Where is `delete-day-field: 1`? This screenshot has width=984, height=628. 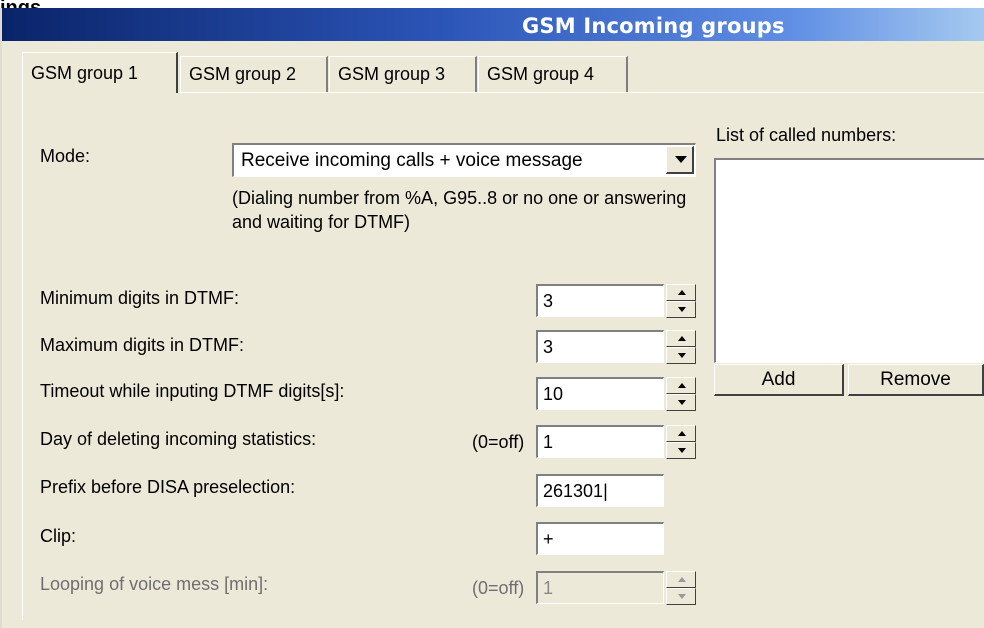
delete-day-field: 1 is located at coordinates (600, 441).